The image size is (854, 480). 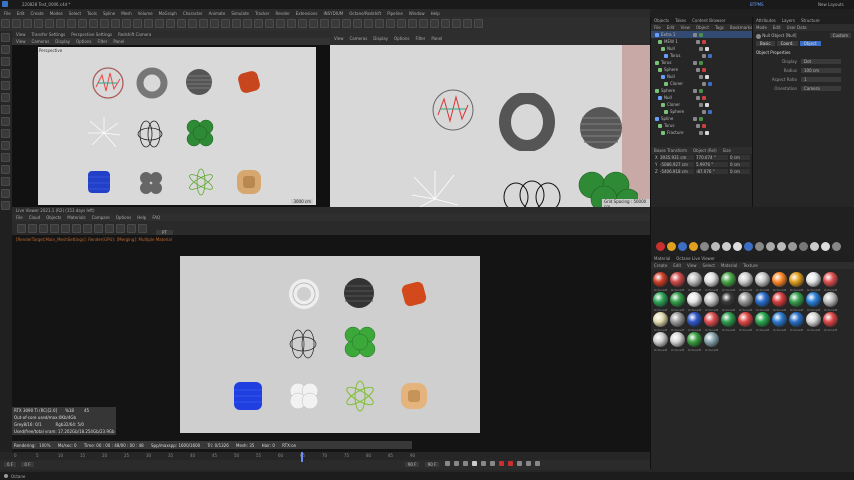 What do you see at coordinates (821, 61) in the screenshot?
I see `property-value: Dot` at bounding box center [821, 61].